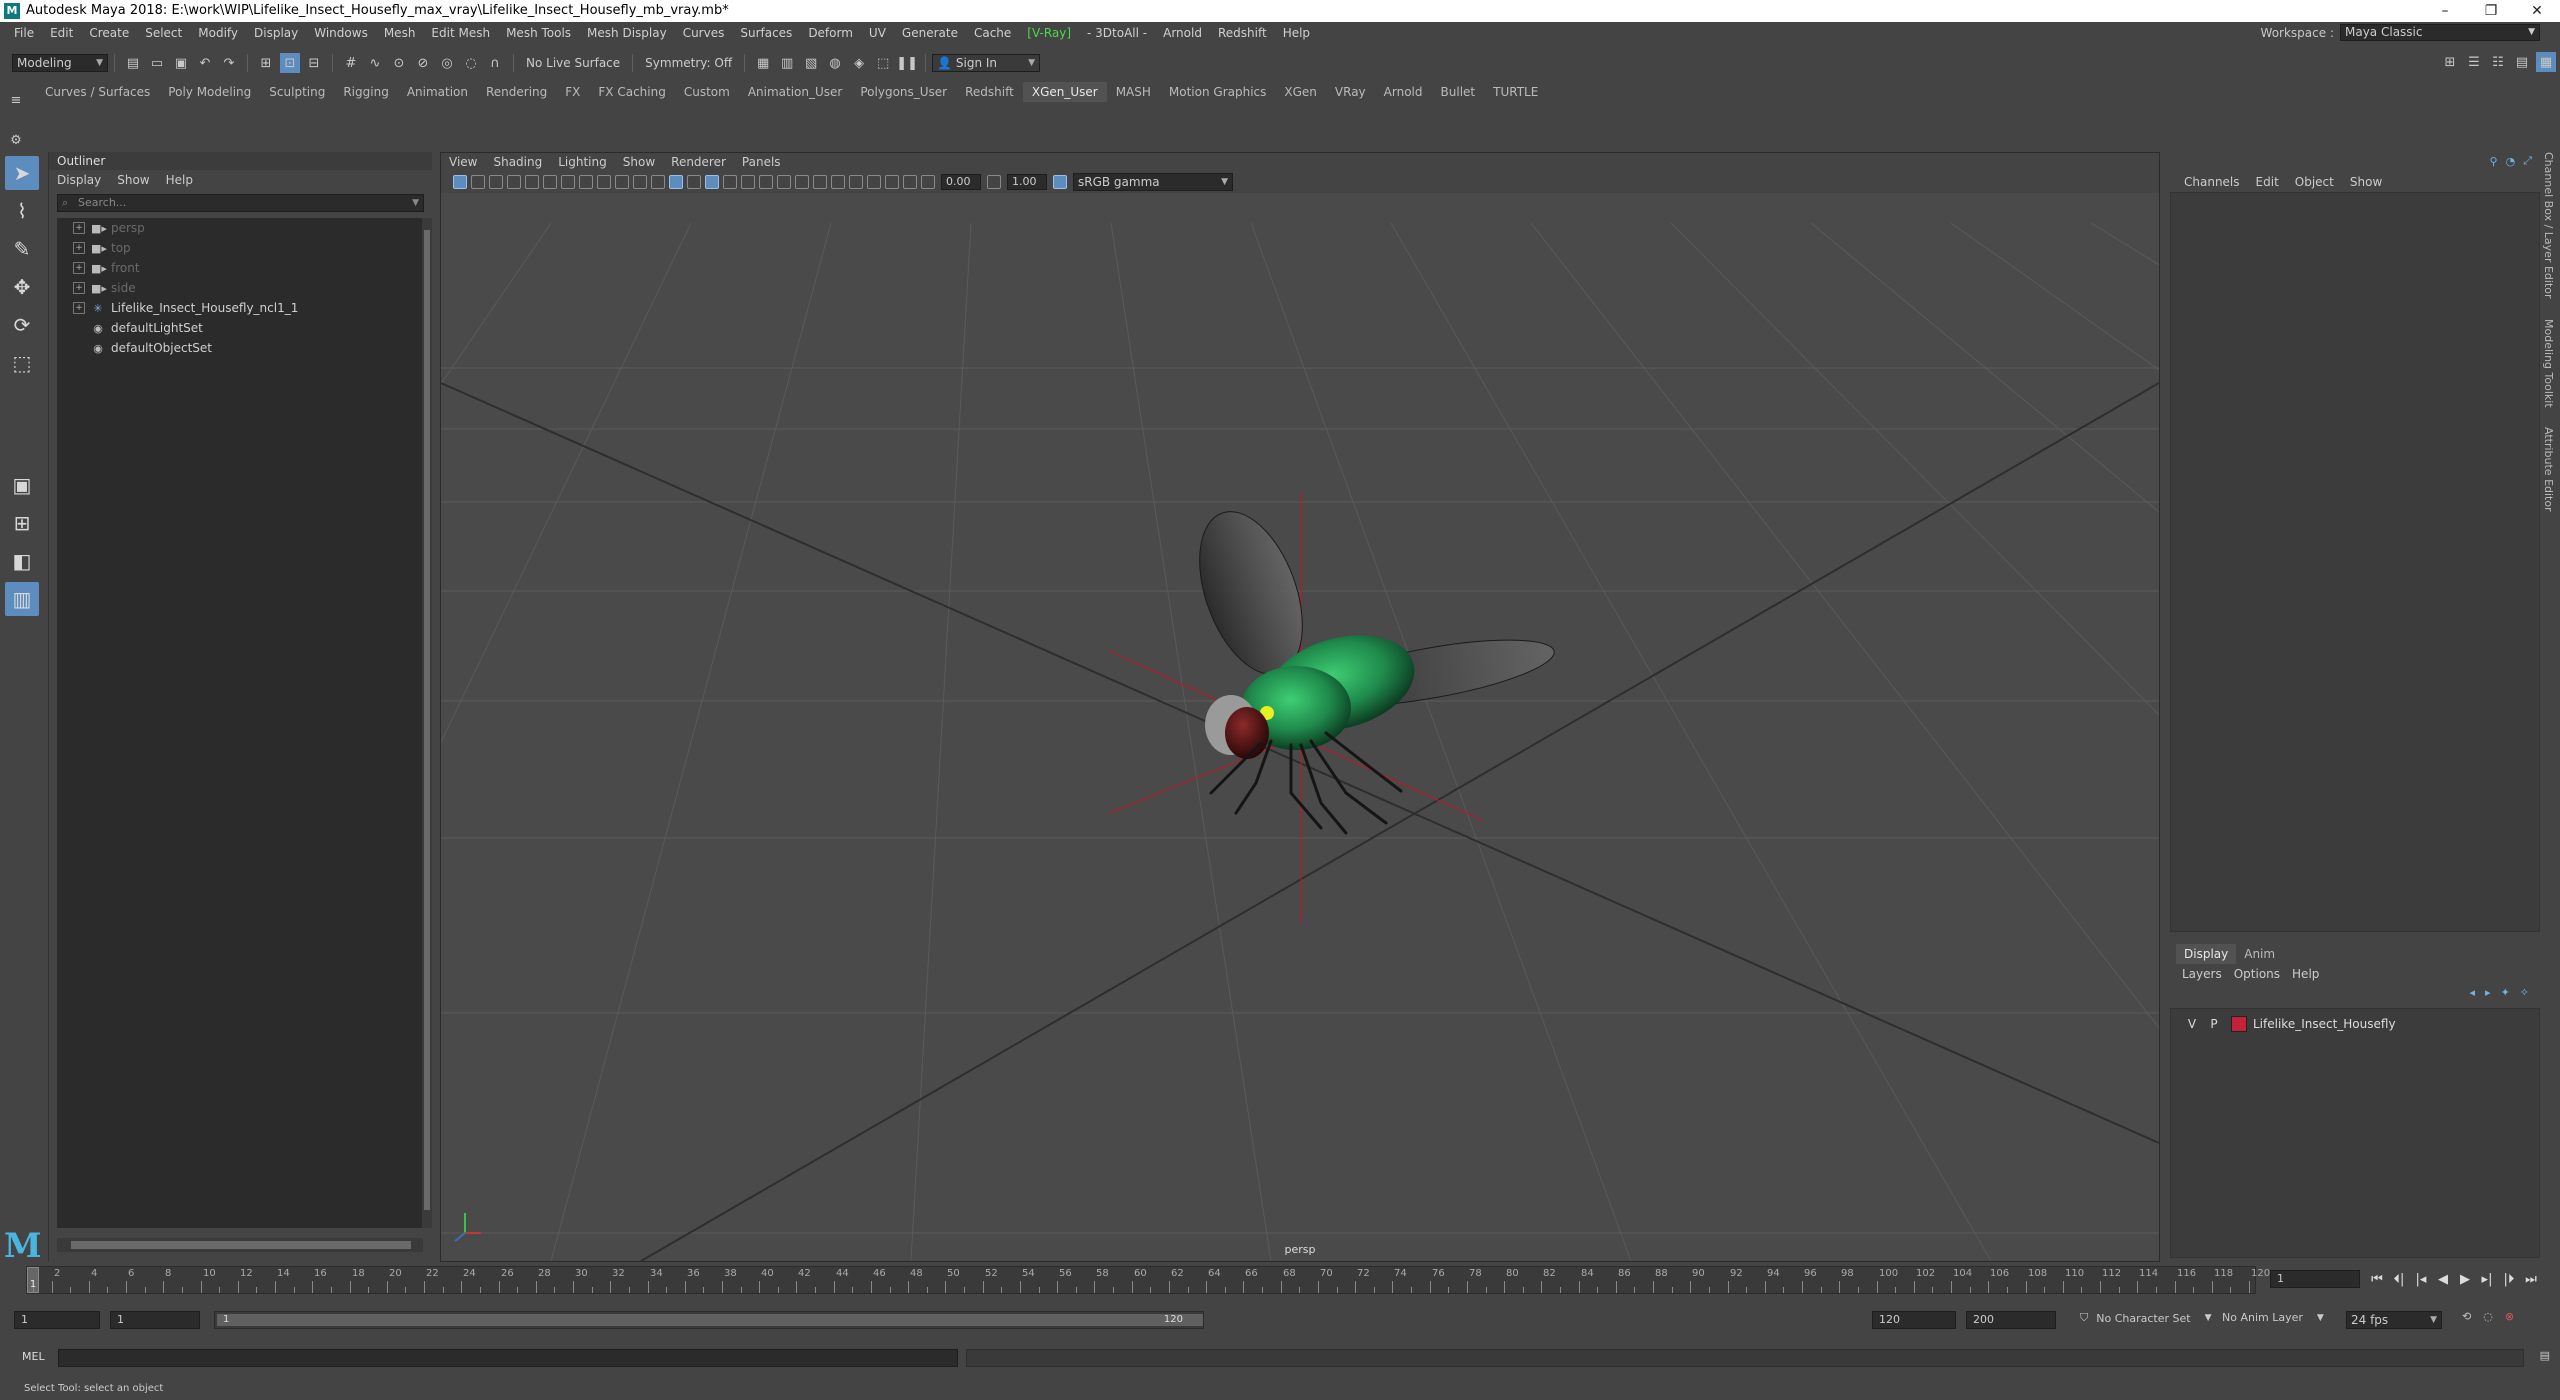  I want to click on shelf-tab-polygons-user: Polygons_User, so click(903, 92).